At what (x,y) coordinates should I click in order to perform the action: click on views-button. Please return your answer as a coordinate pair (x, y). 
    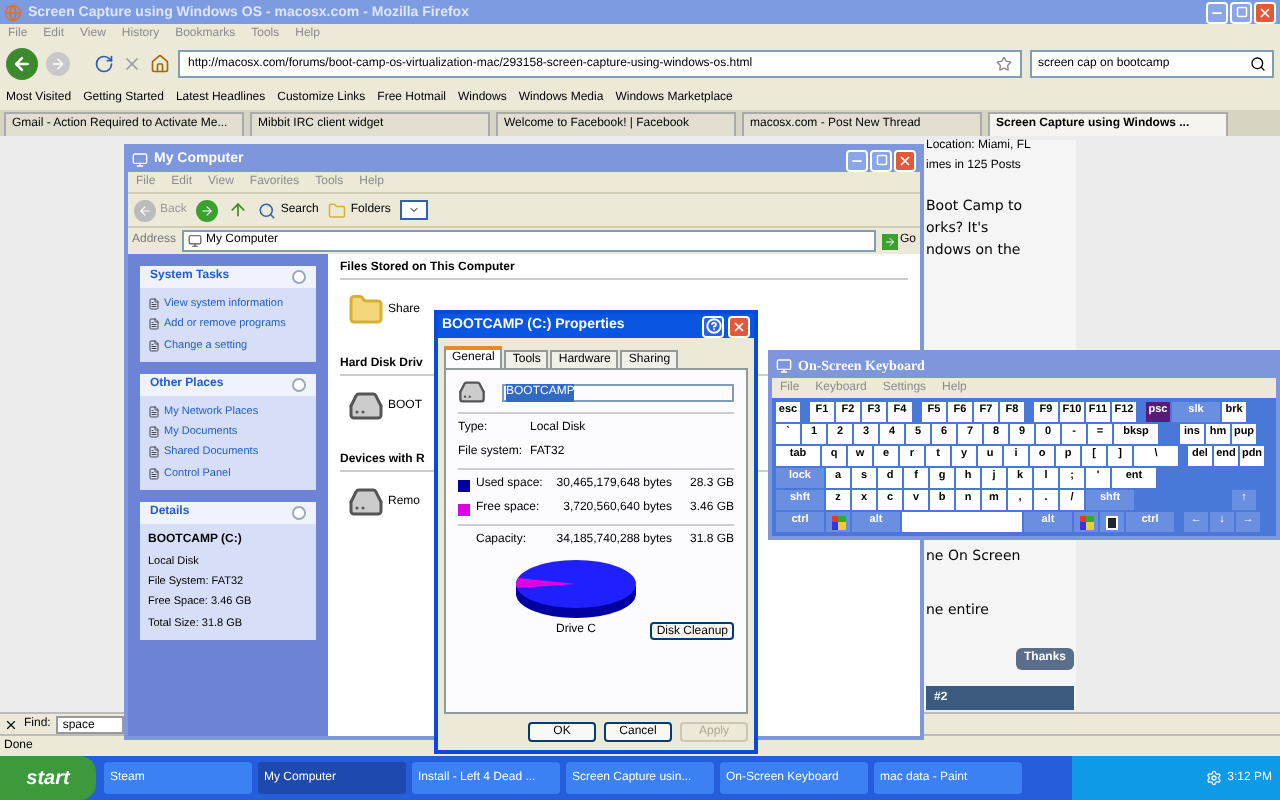
    Looking at the image, I should click on (414, 210).